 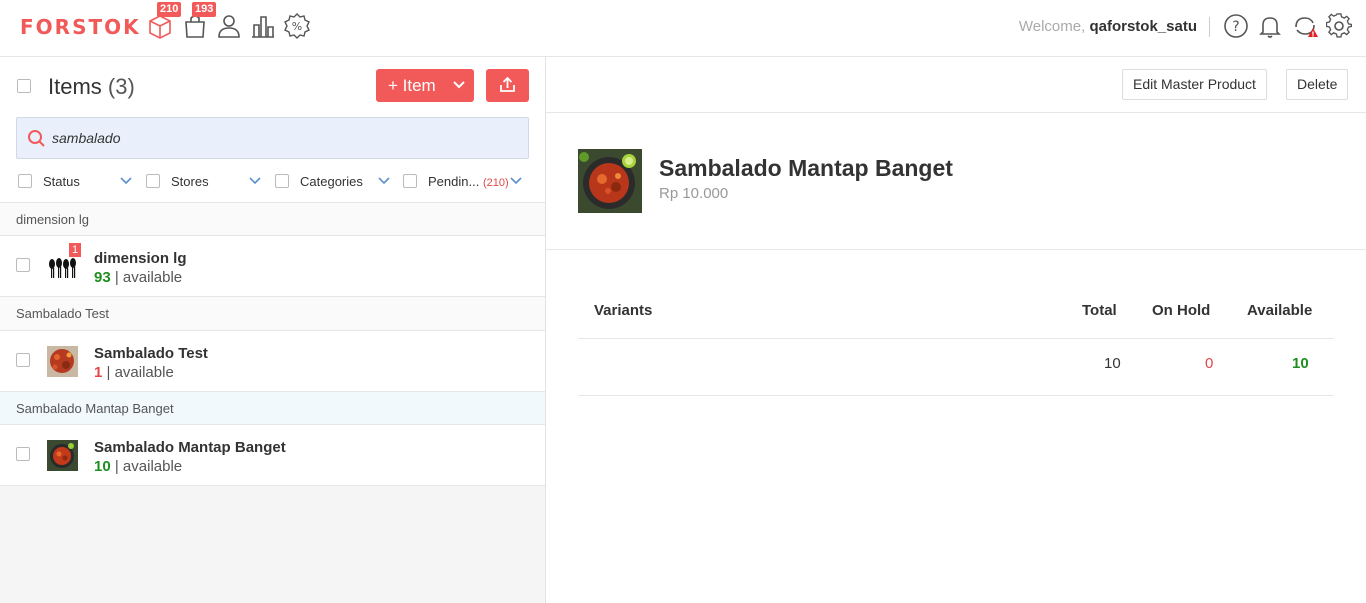 I want to click on gear-icon, so click(x=1339, y=25).